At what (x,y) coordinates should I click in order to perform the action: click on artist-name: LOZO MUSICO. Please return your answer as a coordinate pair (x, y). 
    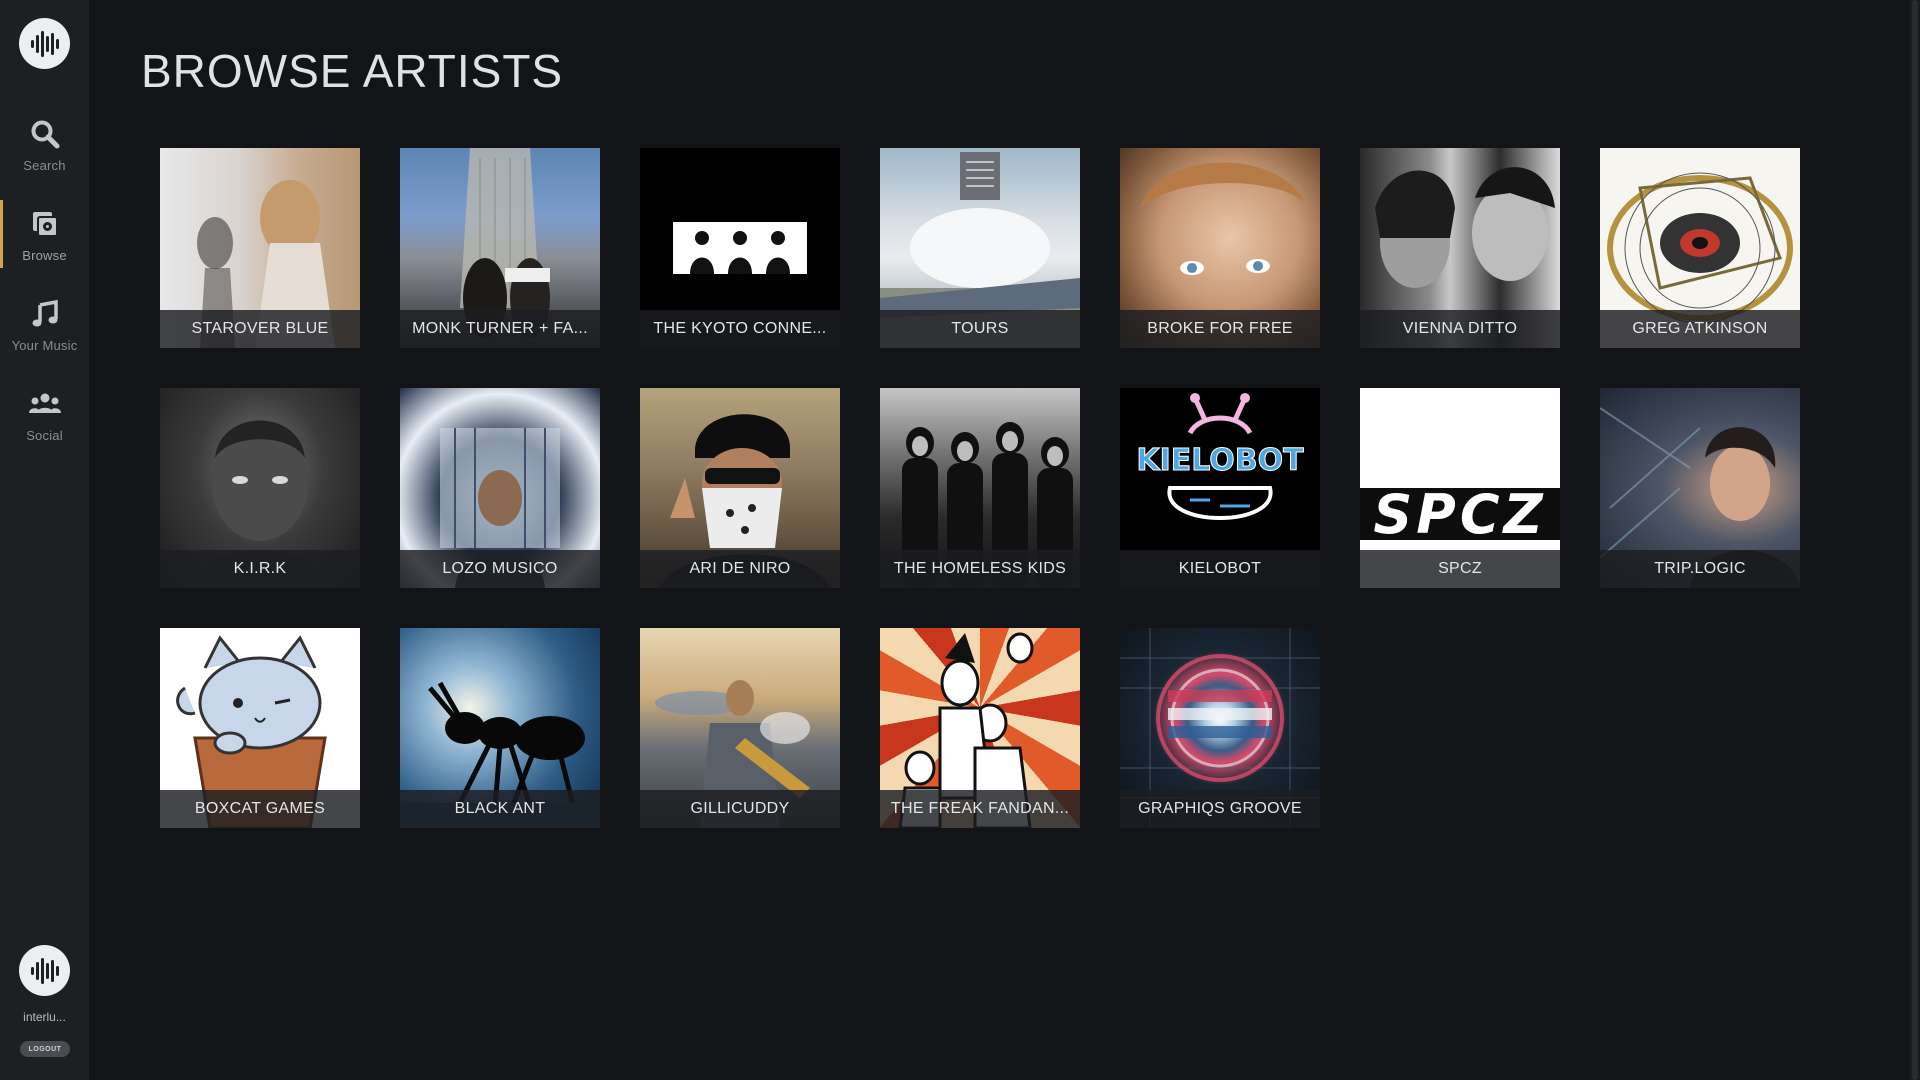
    Looking at the image, I should click on (500, 569).